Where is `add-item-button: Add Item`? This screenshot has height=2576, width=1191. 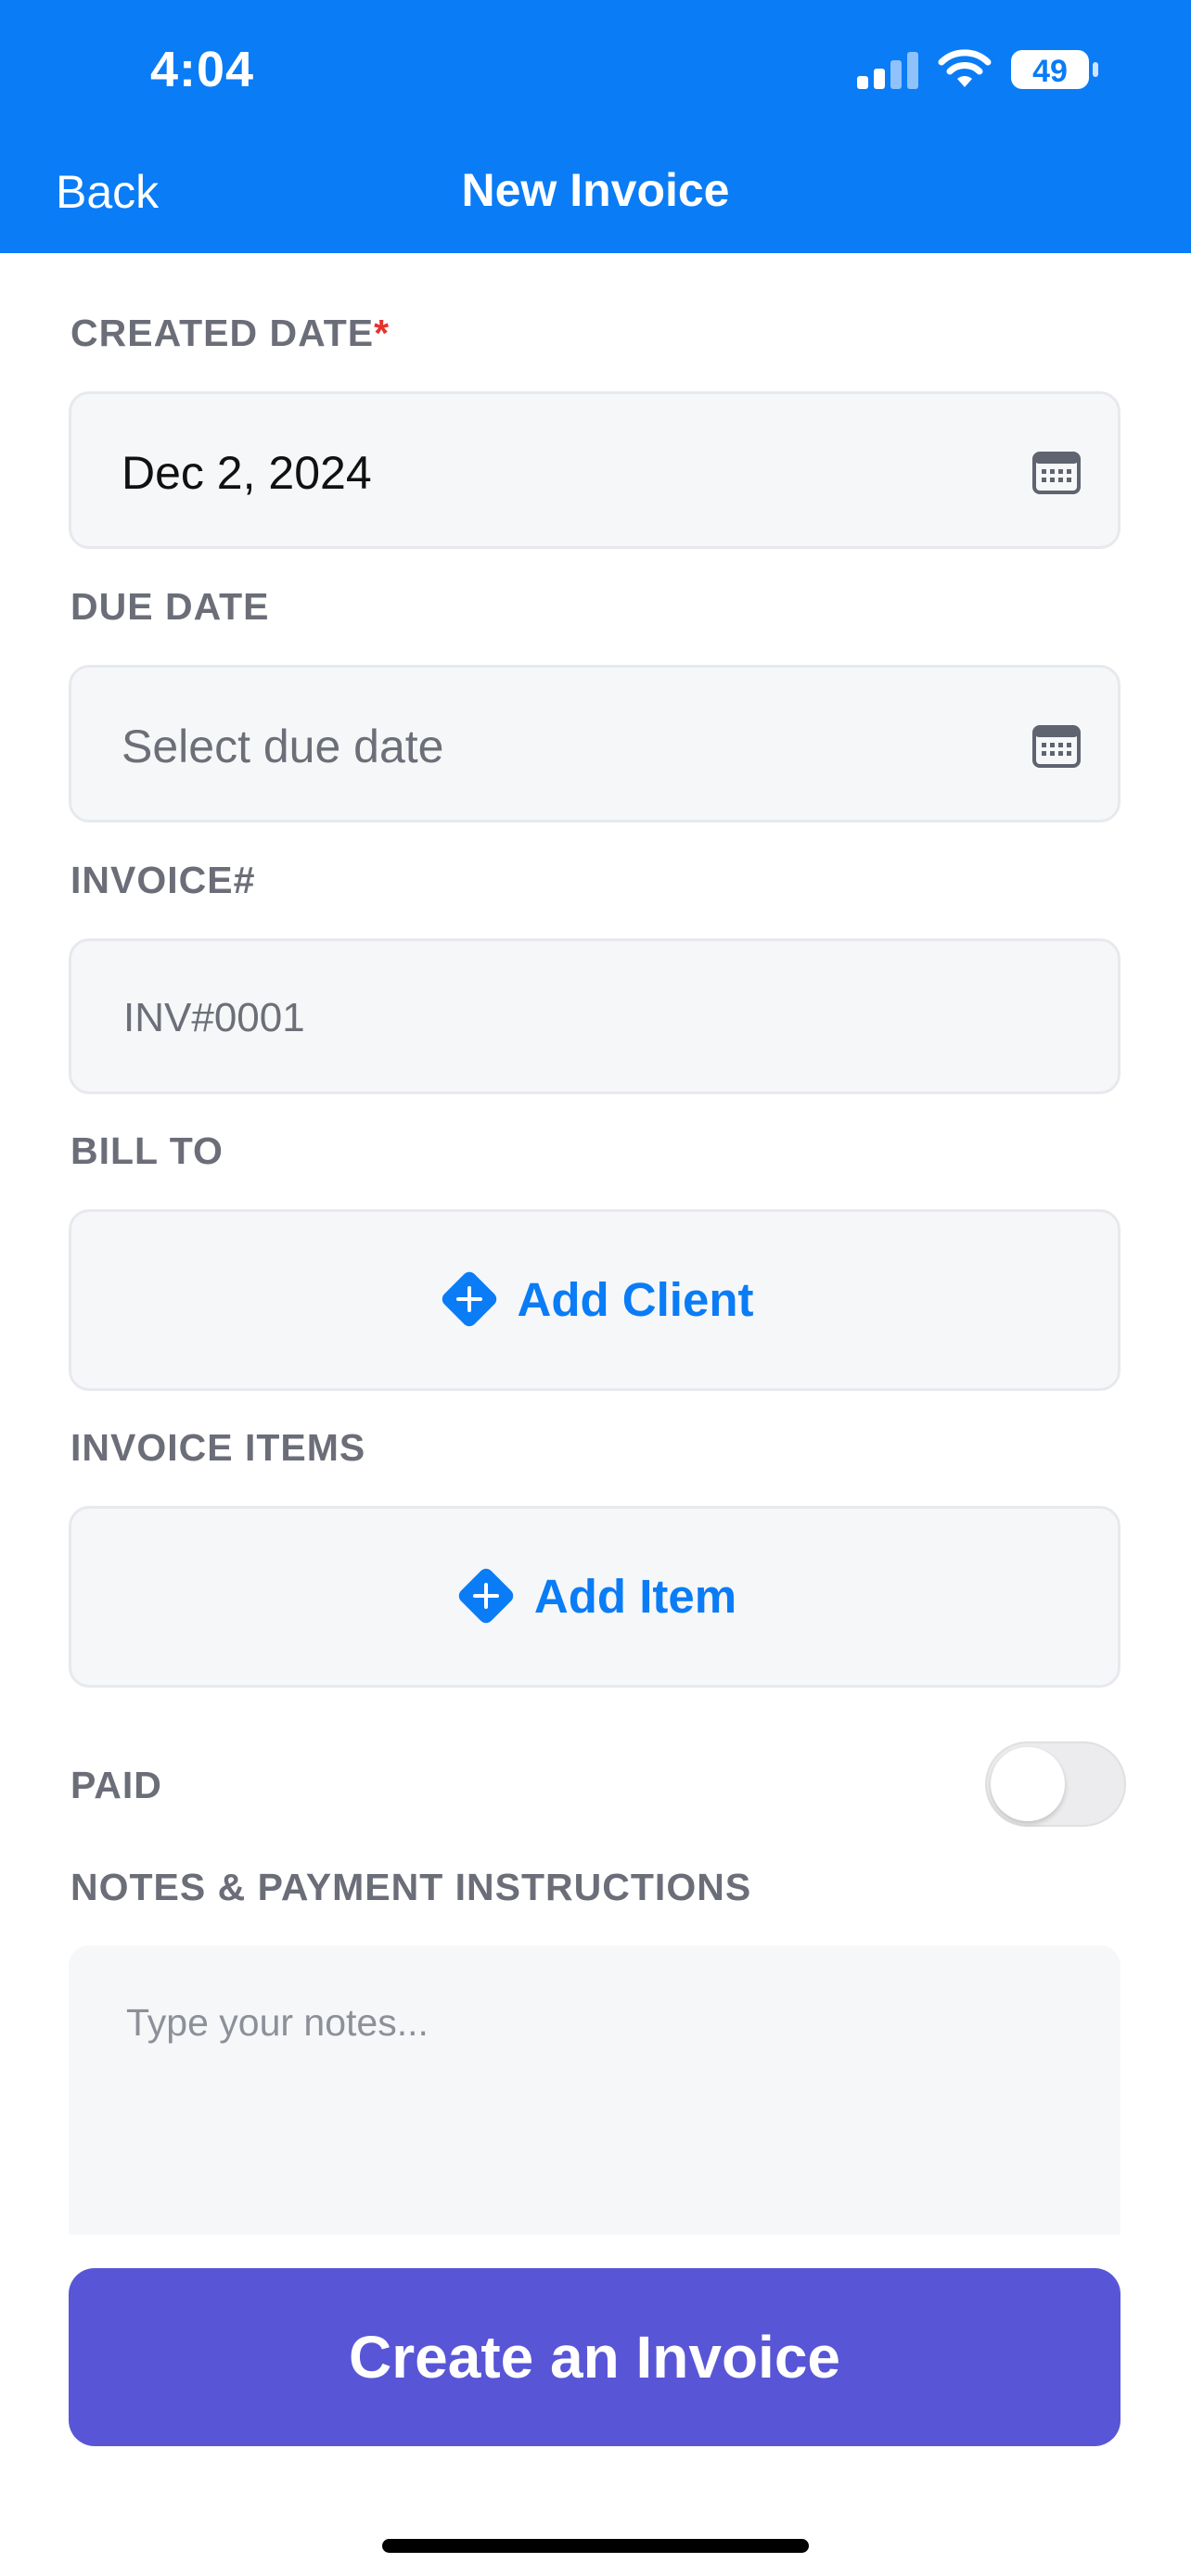
add-item-button: Add Item is located at coordinates (595, 1597).